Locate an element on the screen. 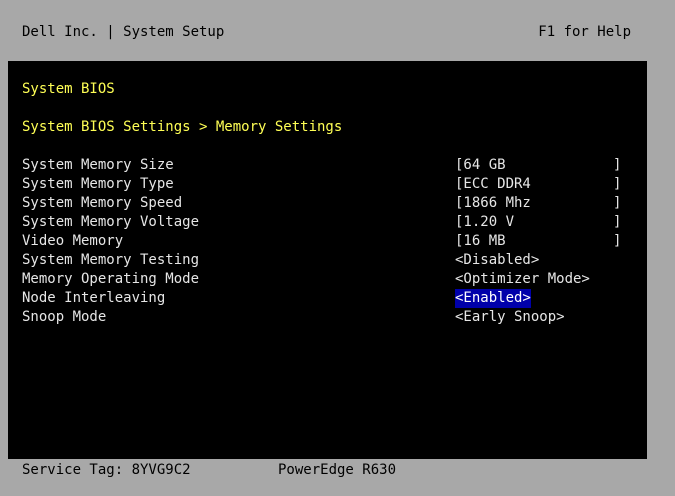 The width and height of the screenshot is (675, 496). setting-option-select: <Optimizer Mode> is located at coordinates (522, 279).